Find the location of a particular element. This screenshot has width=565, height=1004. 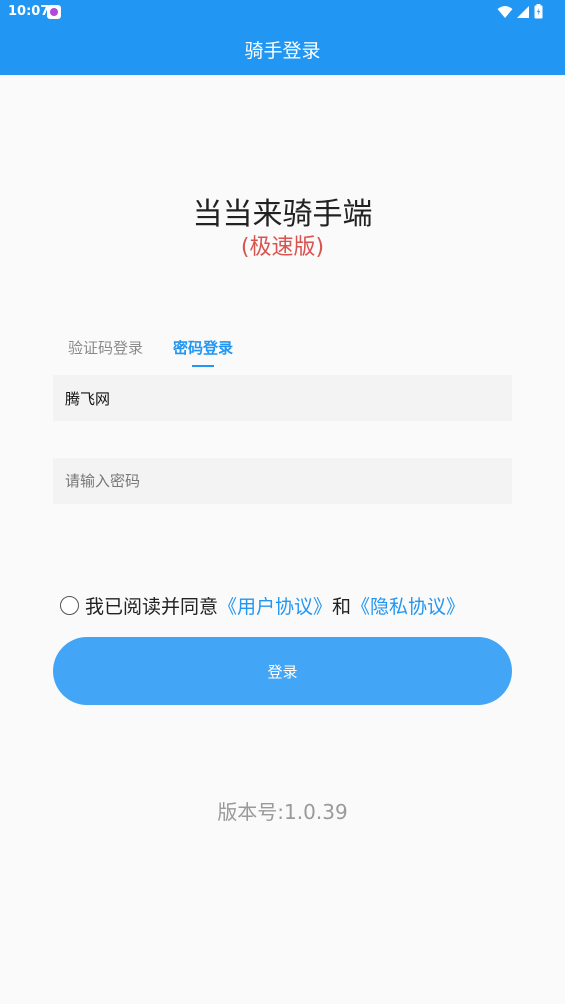

status-bar: 10:07 is located at coordinates (282, 12).